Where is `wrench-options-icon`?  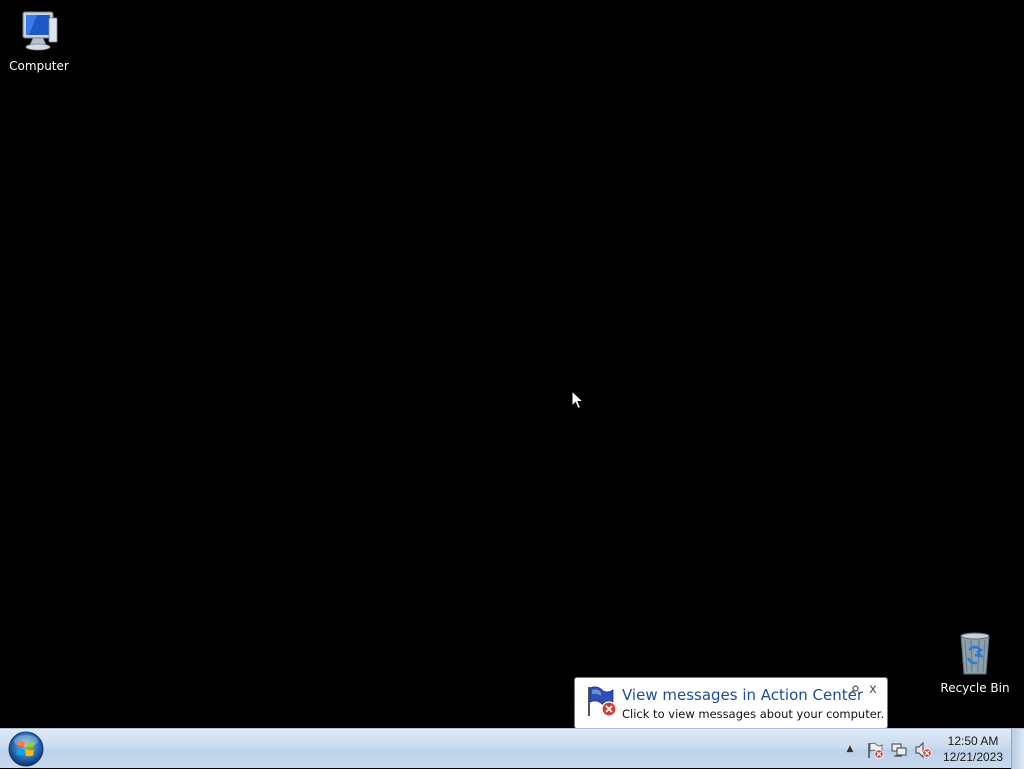
wrench-options-icon is located at coordinates (853, 691).